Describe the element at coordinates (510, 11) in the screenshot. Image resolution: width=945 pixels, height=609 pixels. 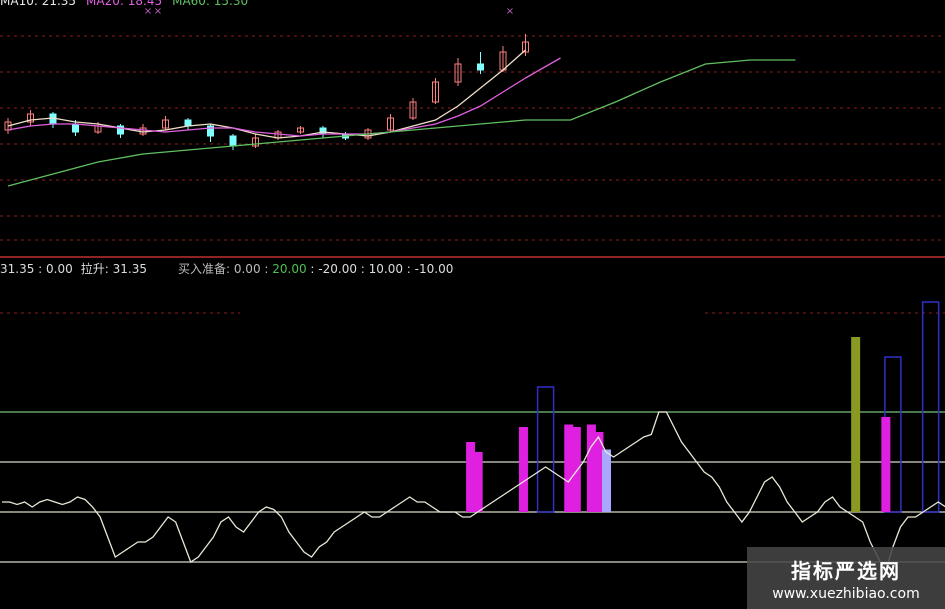
I see `x-mark: ×` at that location.